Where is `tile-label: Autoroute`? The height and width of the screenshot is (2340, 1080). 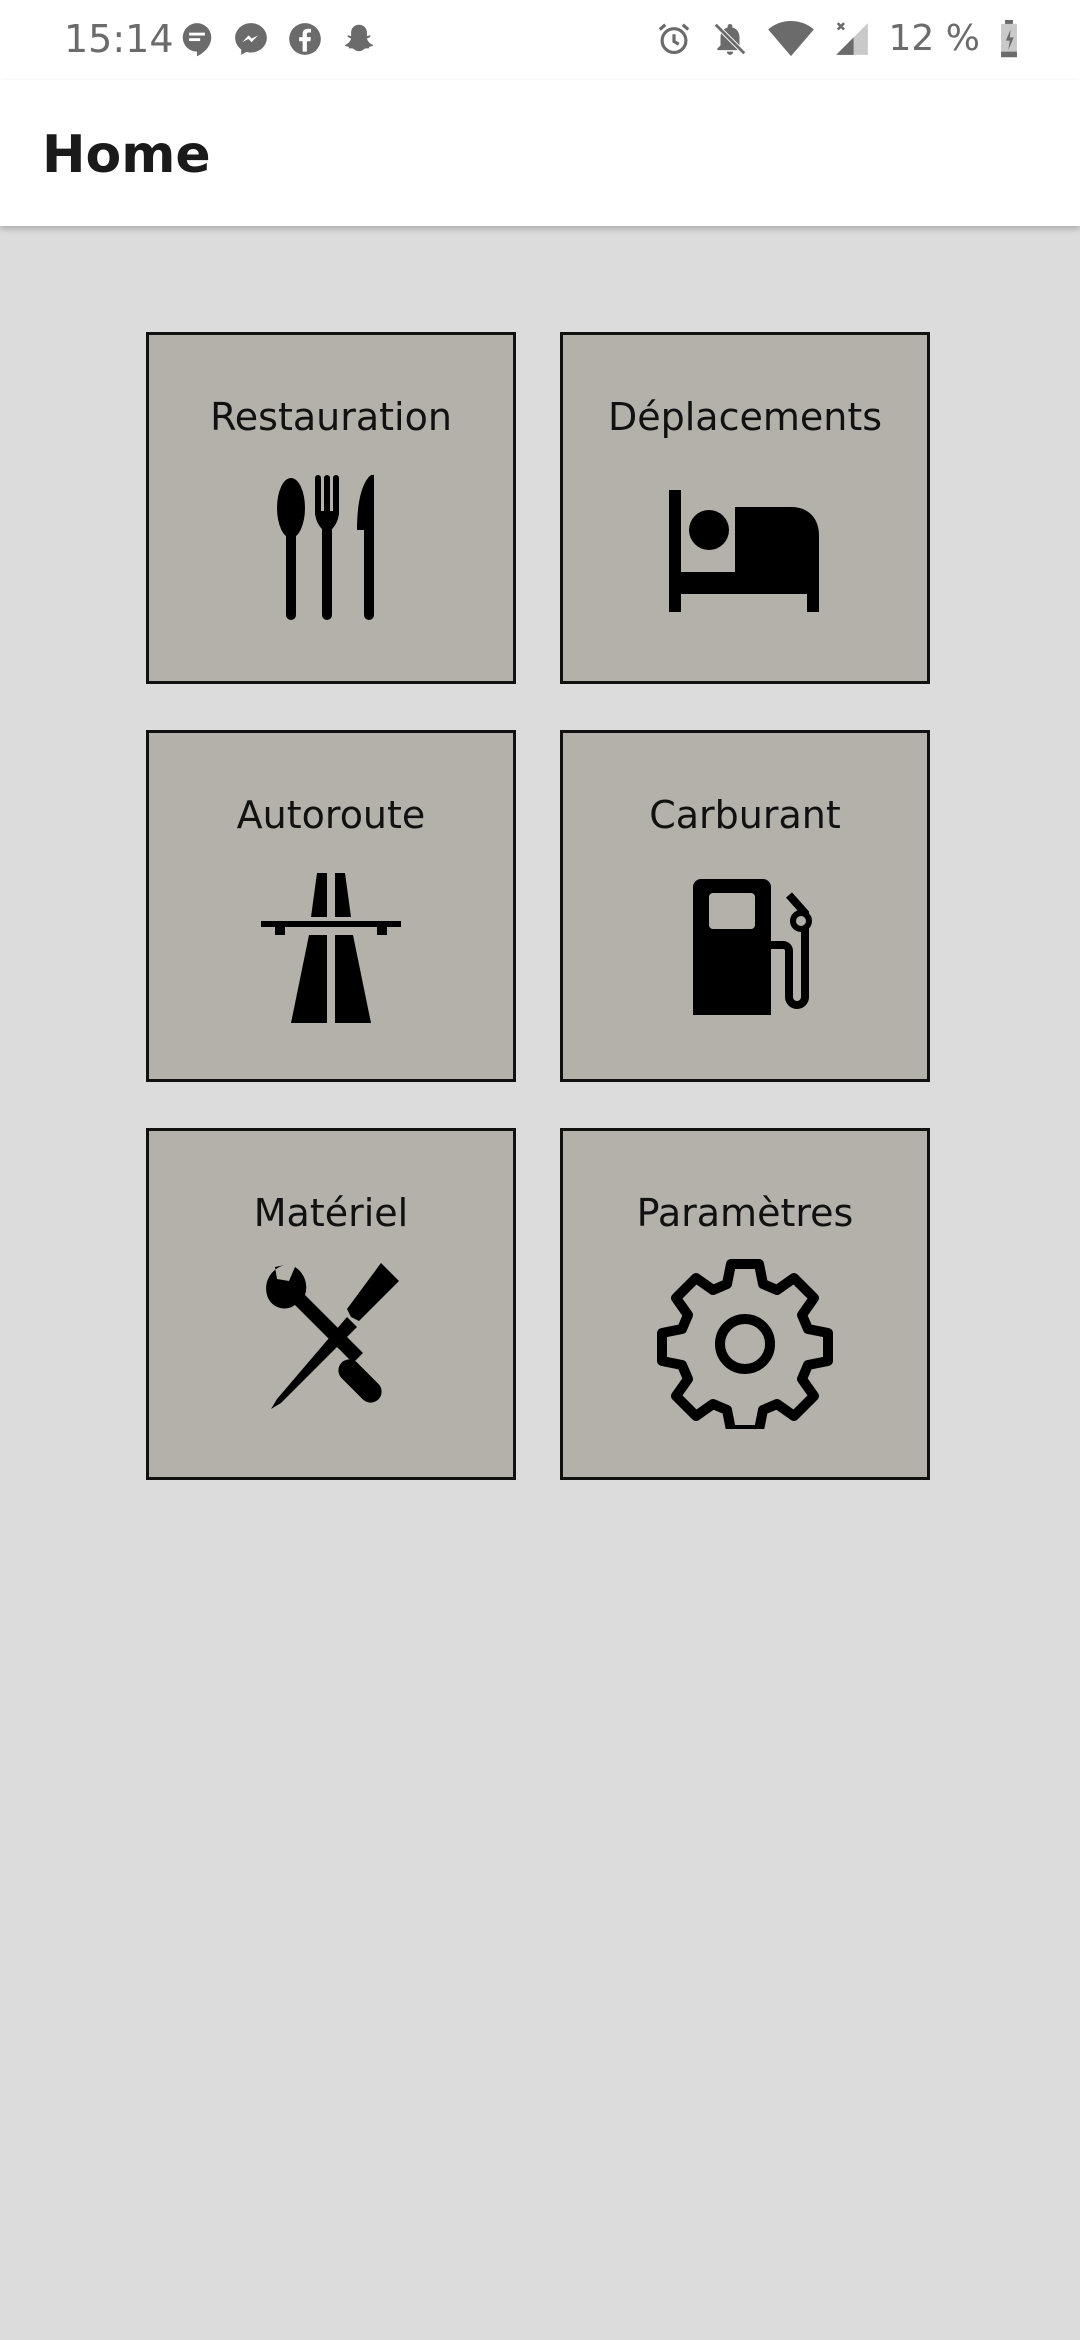
tile-label: Autoroute is located at coordinates (331, 815).